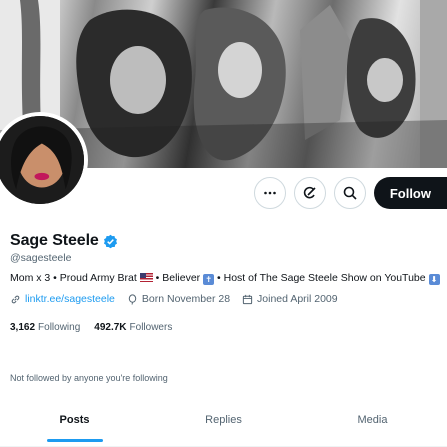 This screenshot has height=447, width=447. I want to click on grok-button, so click(309, 193).